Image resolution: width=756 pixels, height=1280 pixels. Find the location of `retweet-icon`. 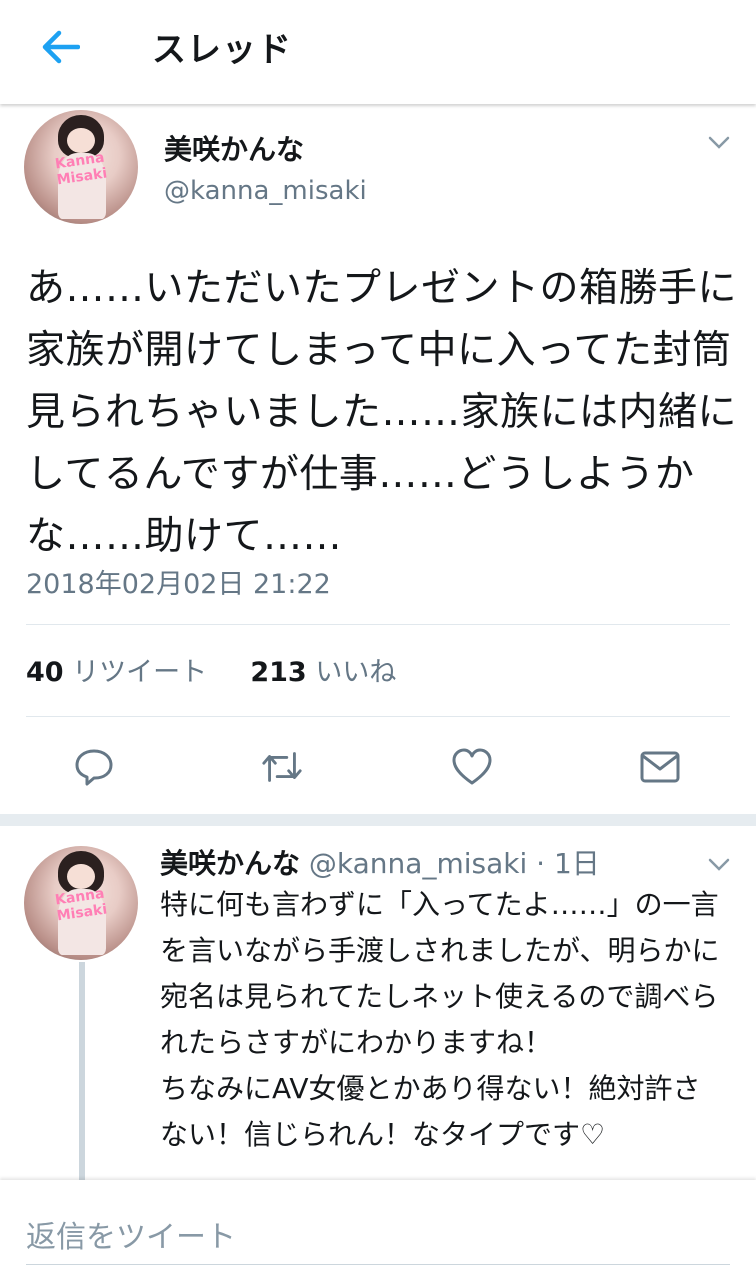

retweet-icon is located at coordinates (282, 767).